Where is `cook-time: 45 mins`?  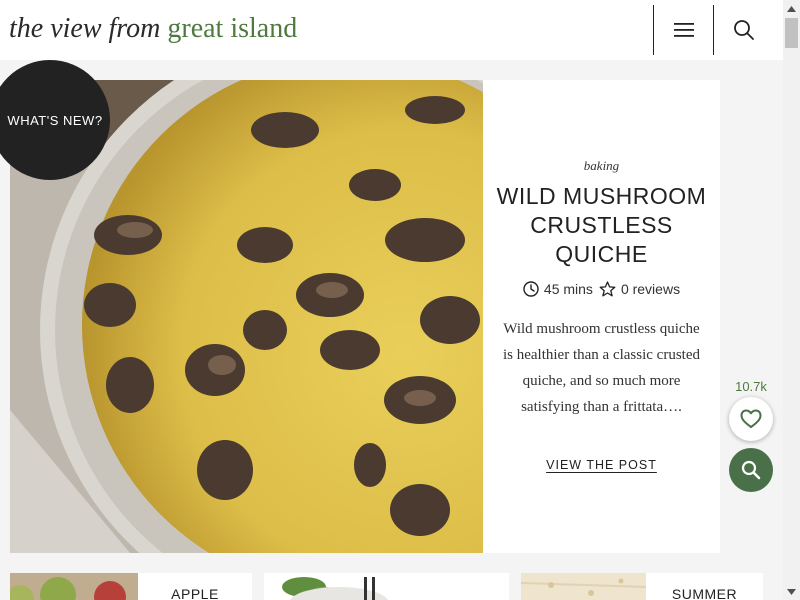 cook-time: 45 mins is located at coordinates (558, 289).